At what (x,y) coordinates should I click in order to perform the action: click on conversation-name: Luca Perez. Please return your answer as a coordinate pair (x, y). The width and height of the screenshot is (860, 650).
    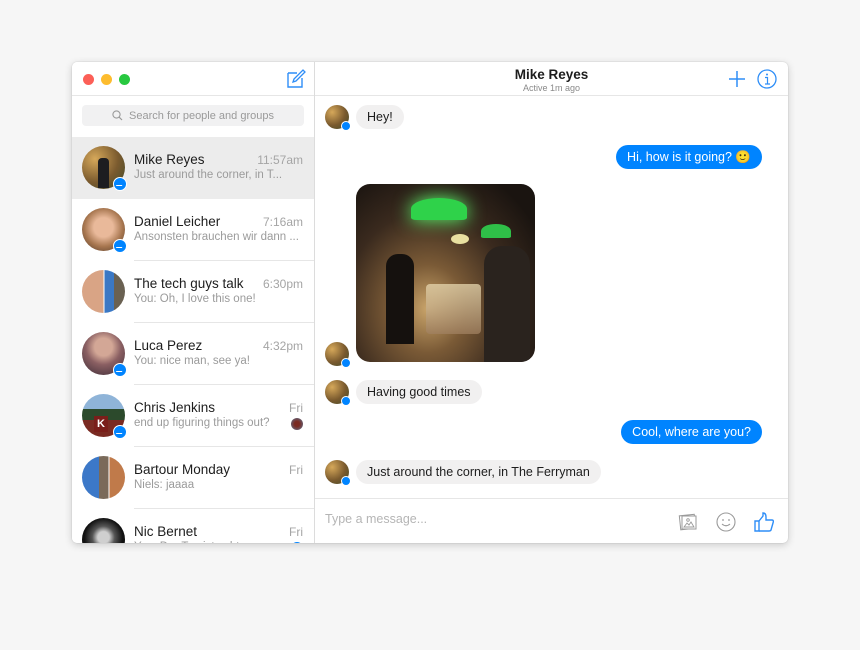
    Looking at the image, I should click on (168, 345).